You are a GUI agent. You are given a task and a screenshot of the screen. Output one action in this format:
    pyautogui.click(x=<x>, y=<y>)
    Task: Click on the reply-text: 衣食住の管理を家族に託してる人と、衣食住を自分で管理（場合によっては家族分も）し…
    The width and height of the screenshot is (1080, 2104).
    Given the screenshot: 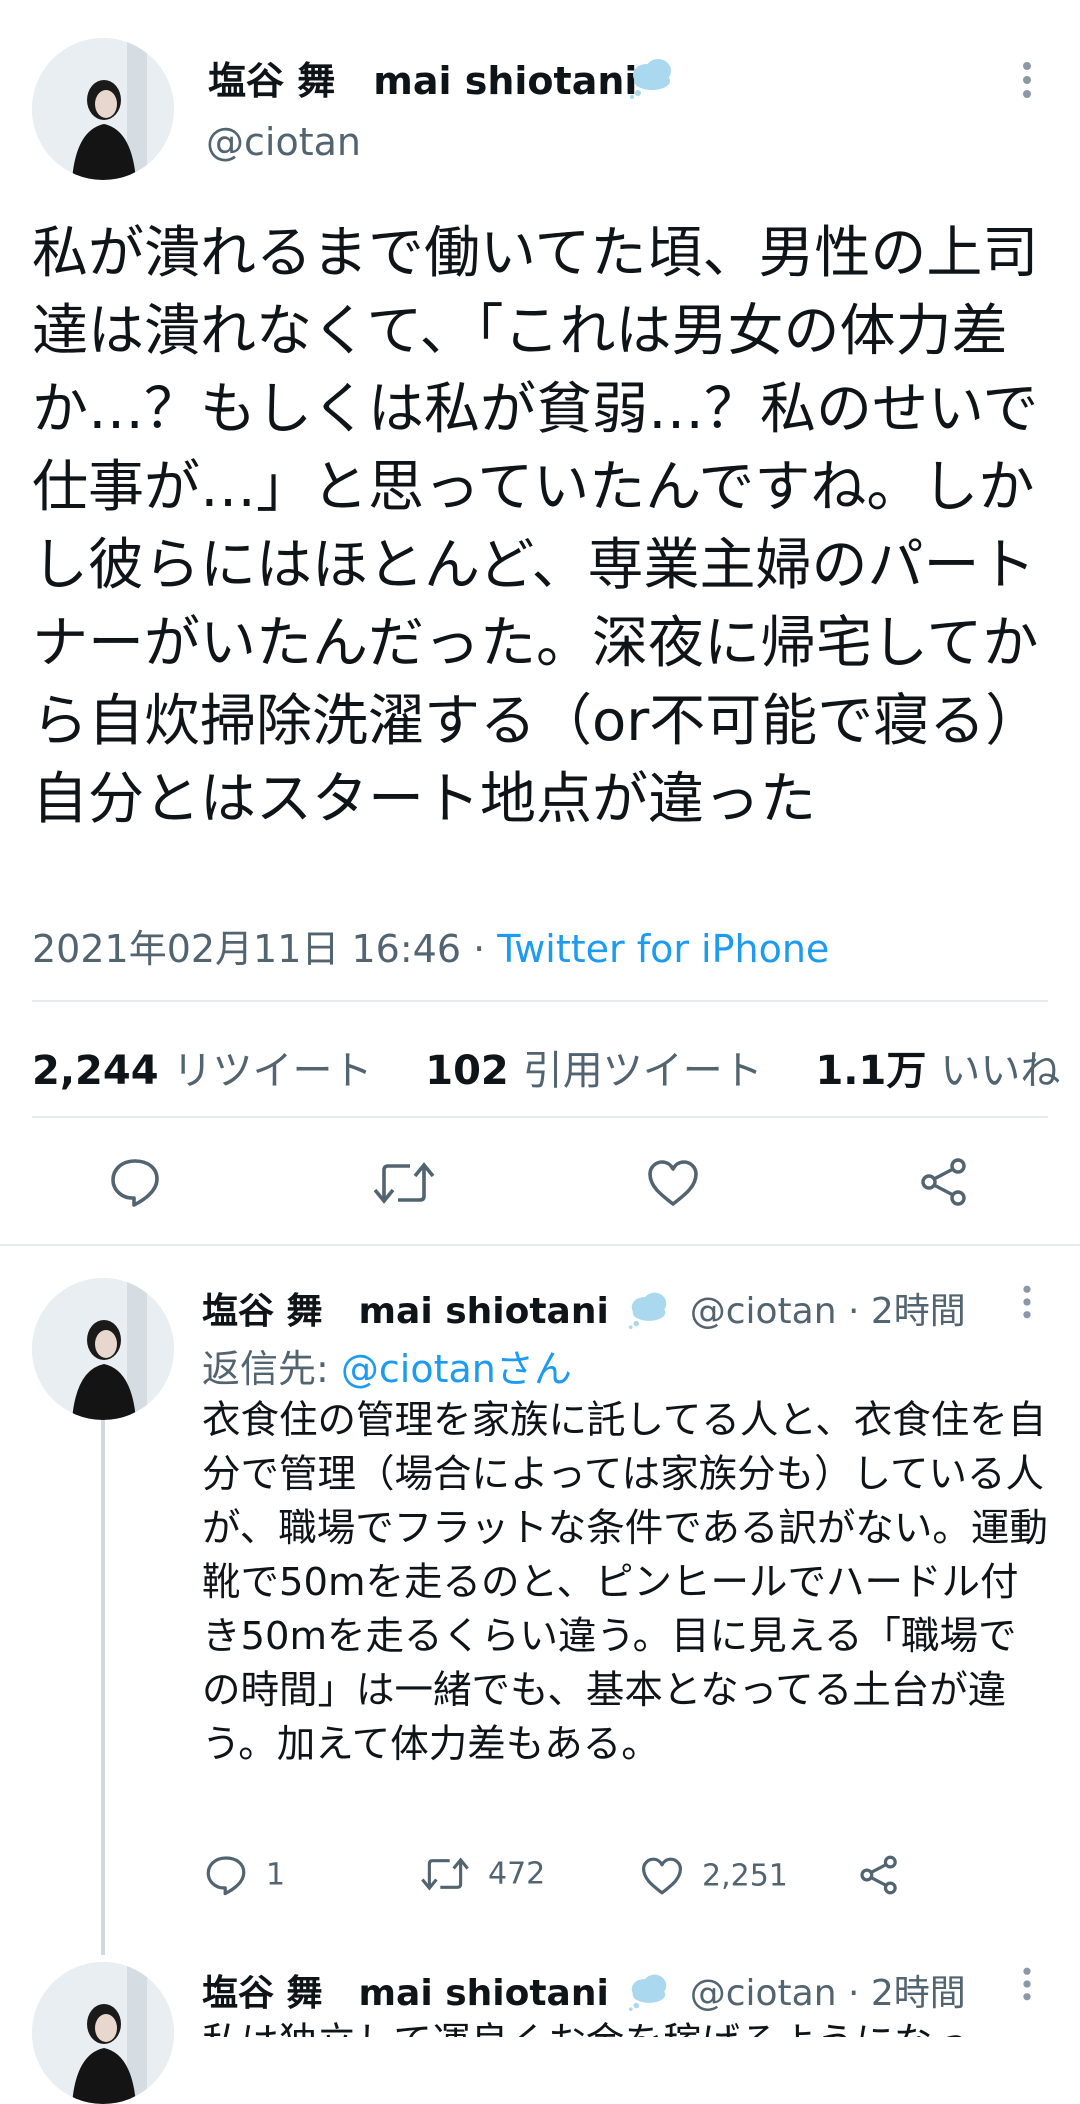 What is the action you would take?
    pyautogui.click(x=625, y=1582)
    